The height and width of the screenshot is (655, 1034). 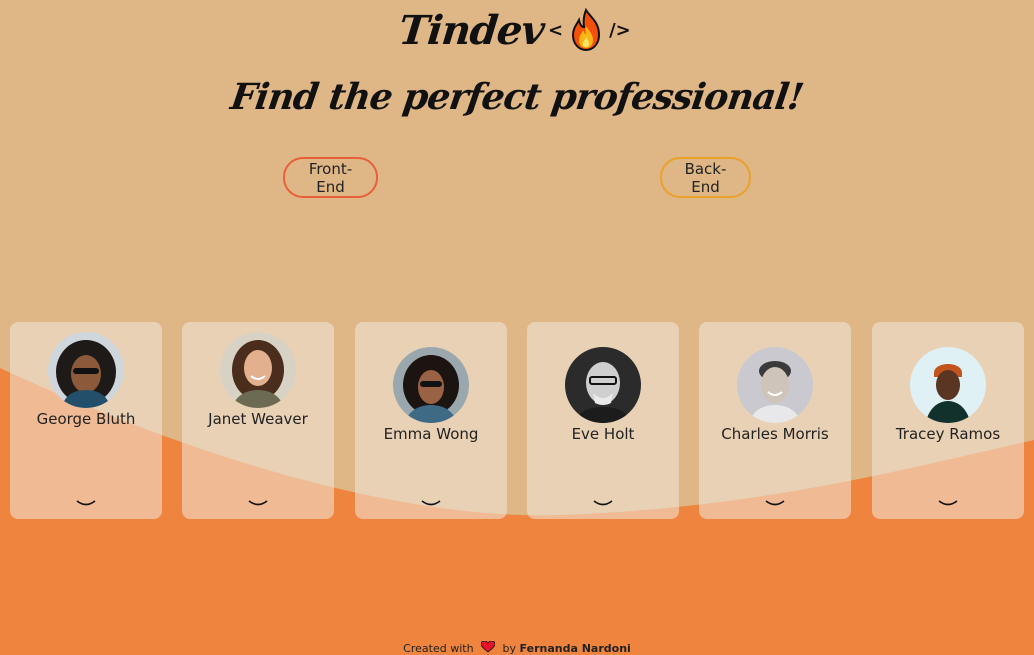 What do you see at coordinates (705, 177) in the screenshot?
I see `back-end-filter-button: Back-End` at bounding box center [705, 177].